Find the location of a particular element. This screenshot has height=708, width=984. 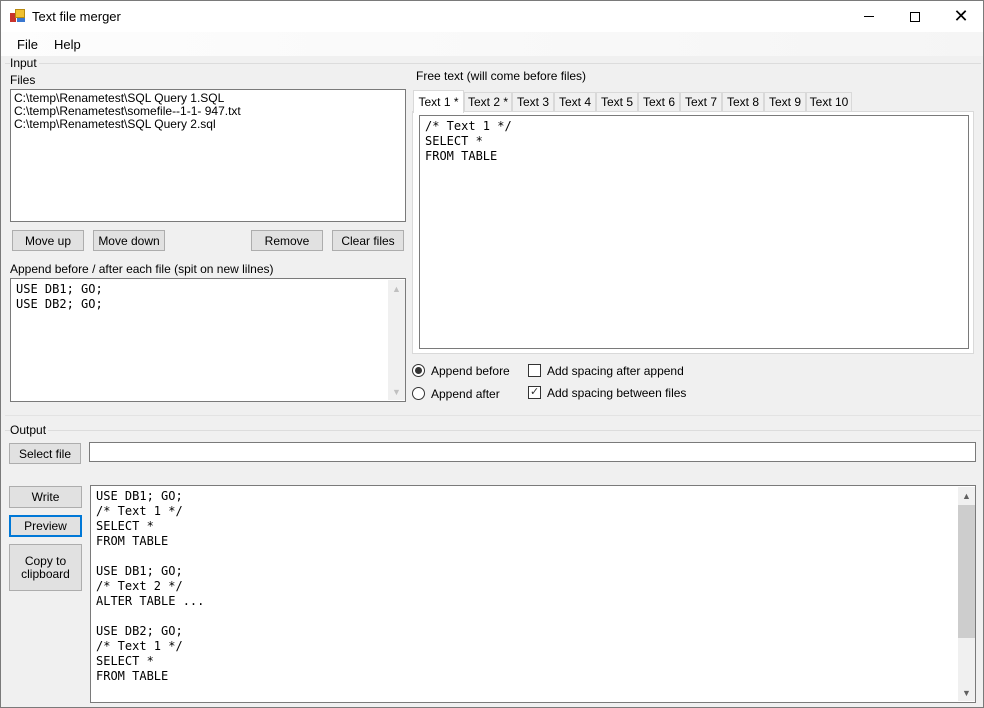

tab-text-7: Text 7 is located at coordinates (701, 101).